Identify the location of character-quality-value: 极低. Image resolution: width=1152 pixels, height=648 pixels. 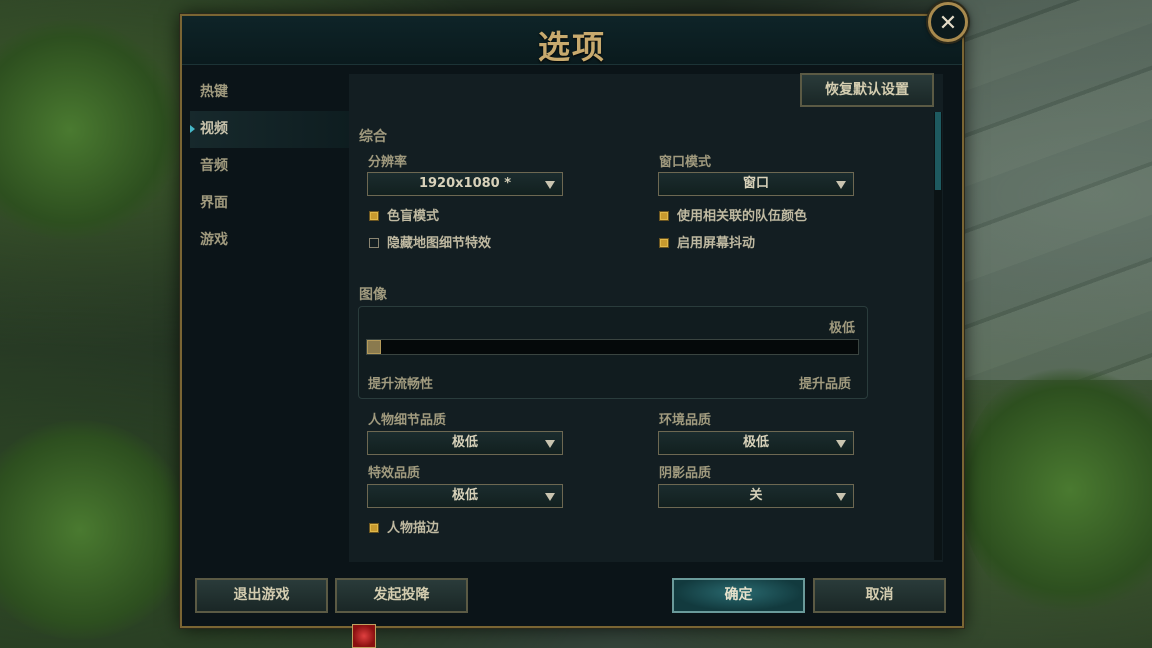
(464, 442).